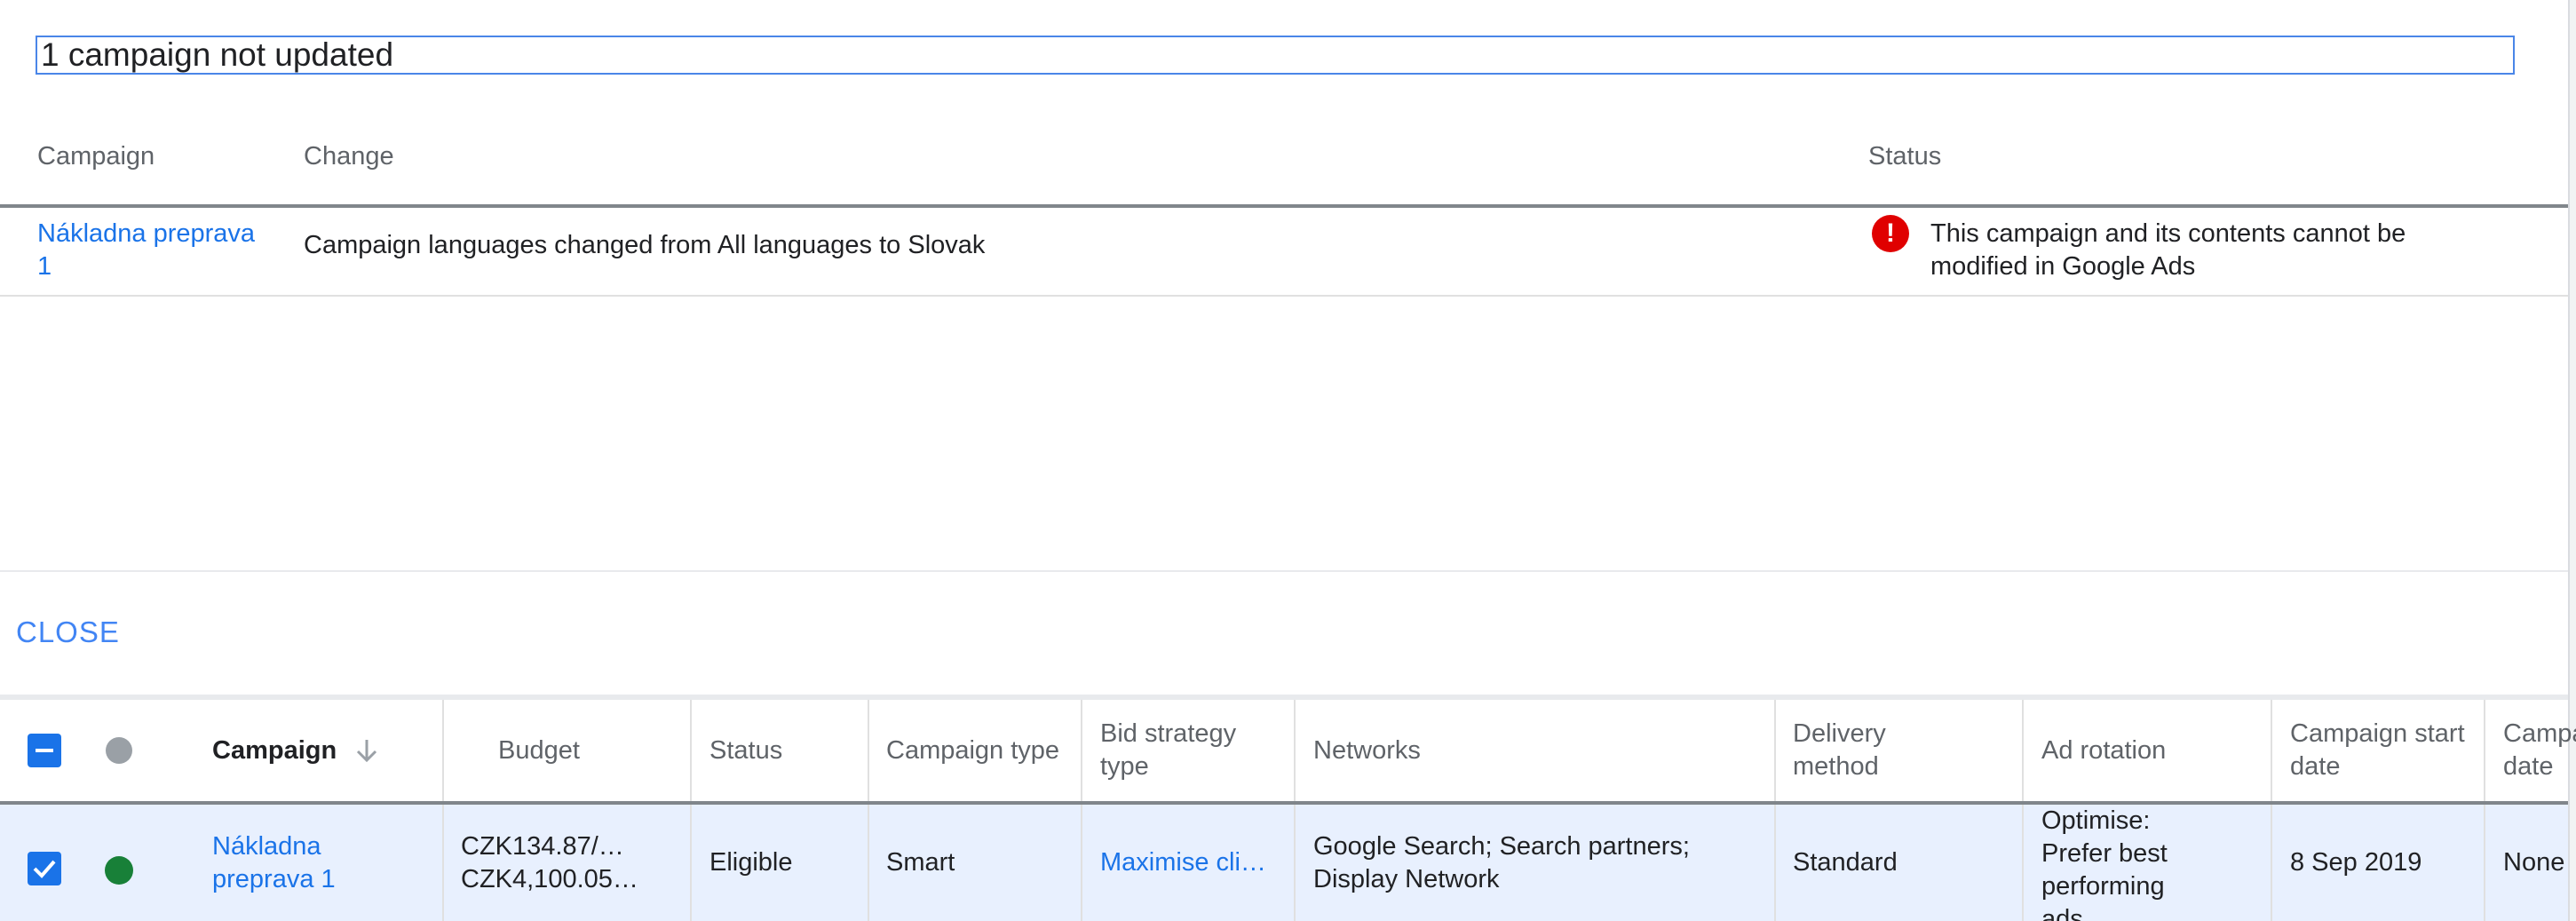 This screenshot has height=921, width=2576. I want to click on results-campaign-link: Nákladna preprava 1, so click(153, 251).